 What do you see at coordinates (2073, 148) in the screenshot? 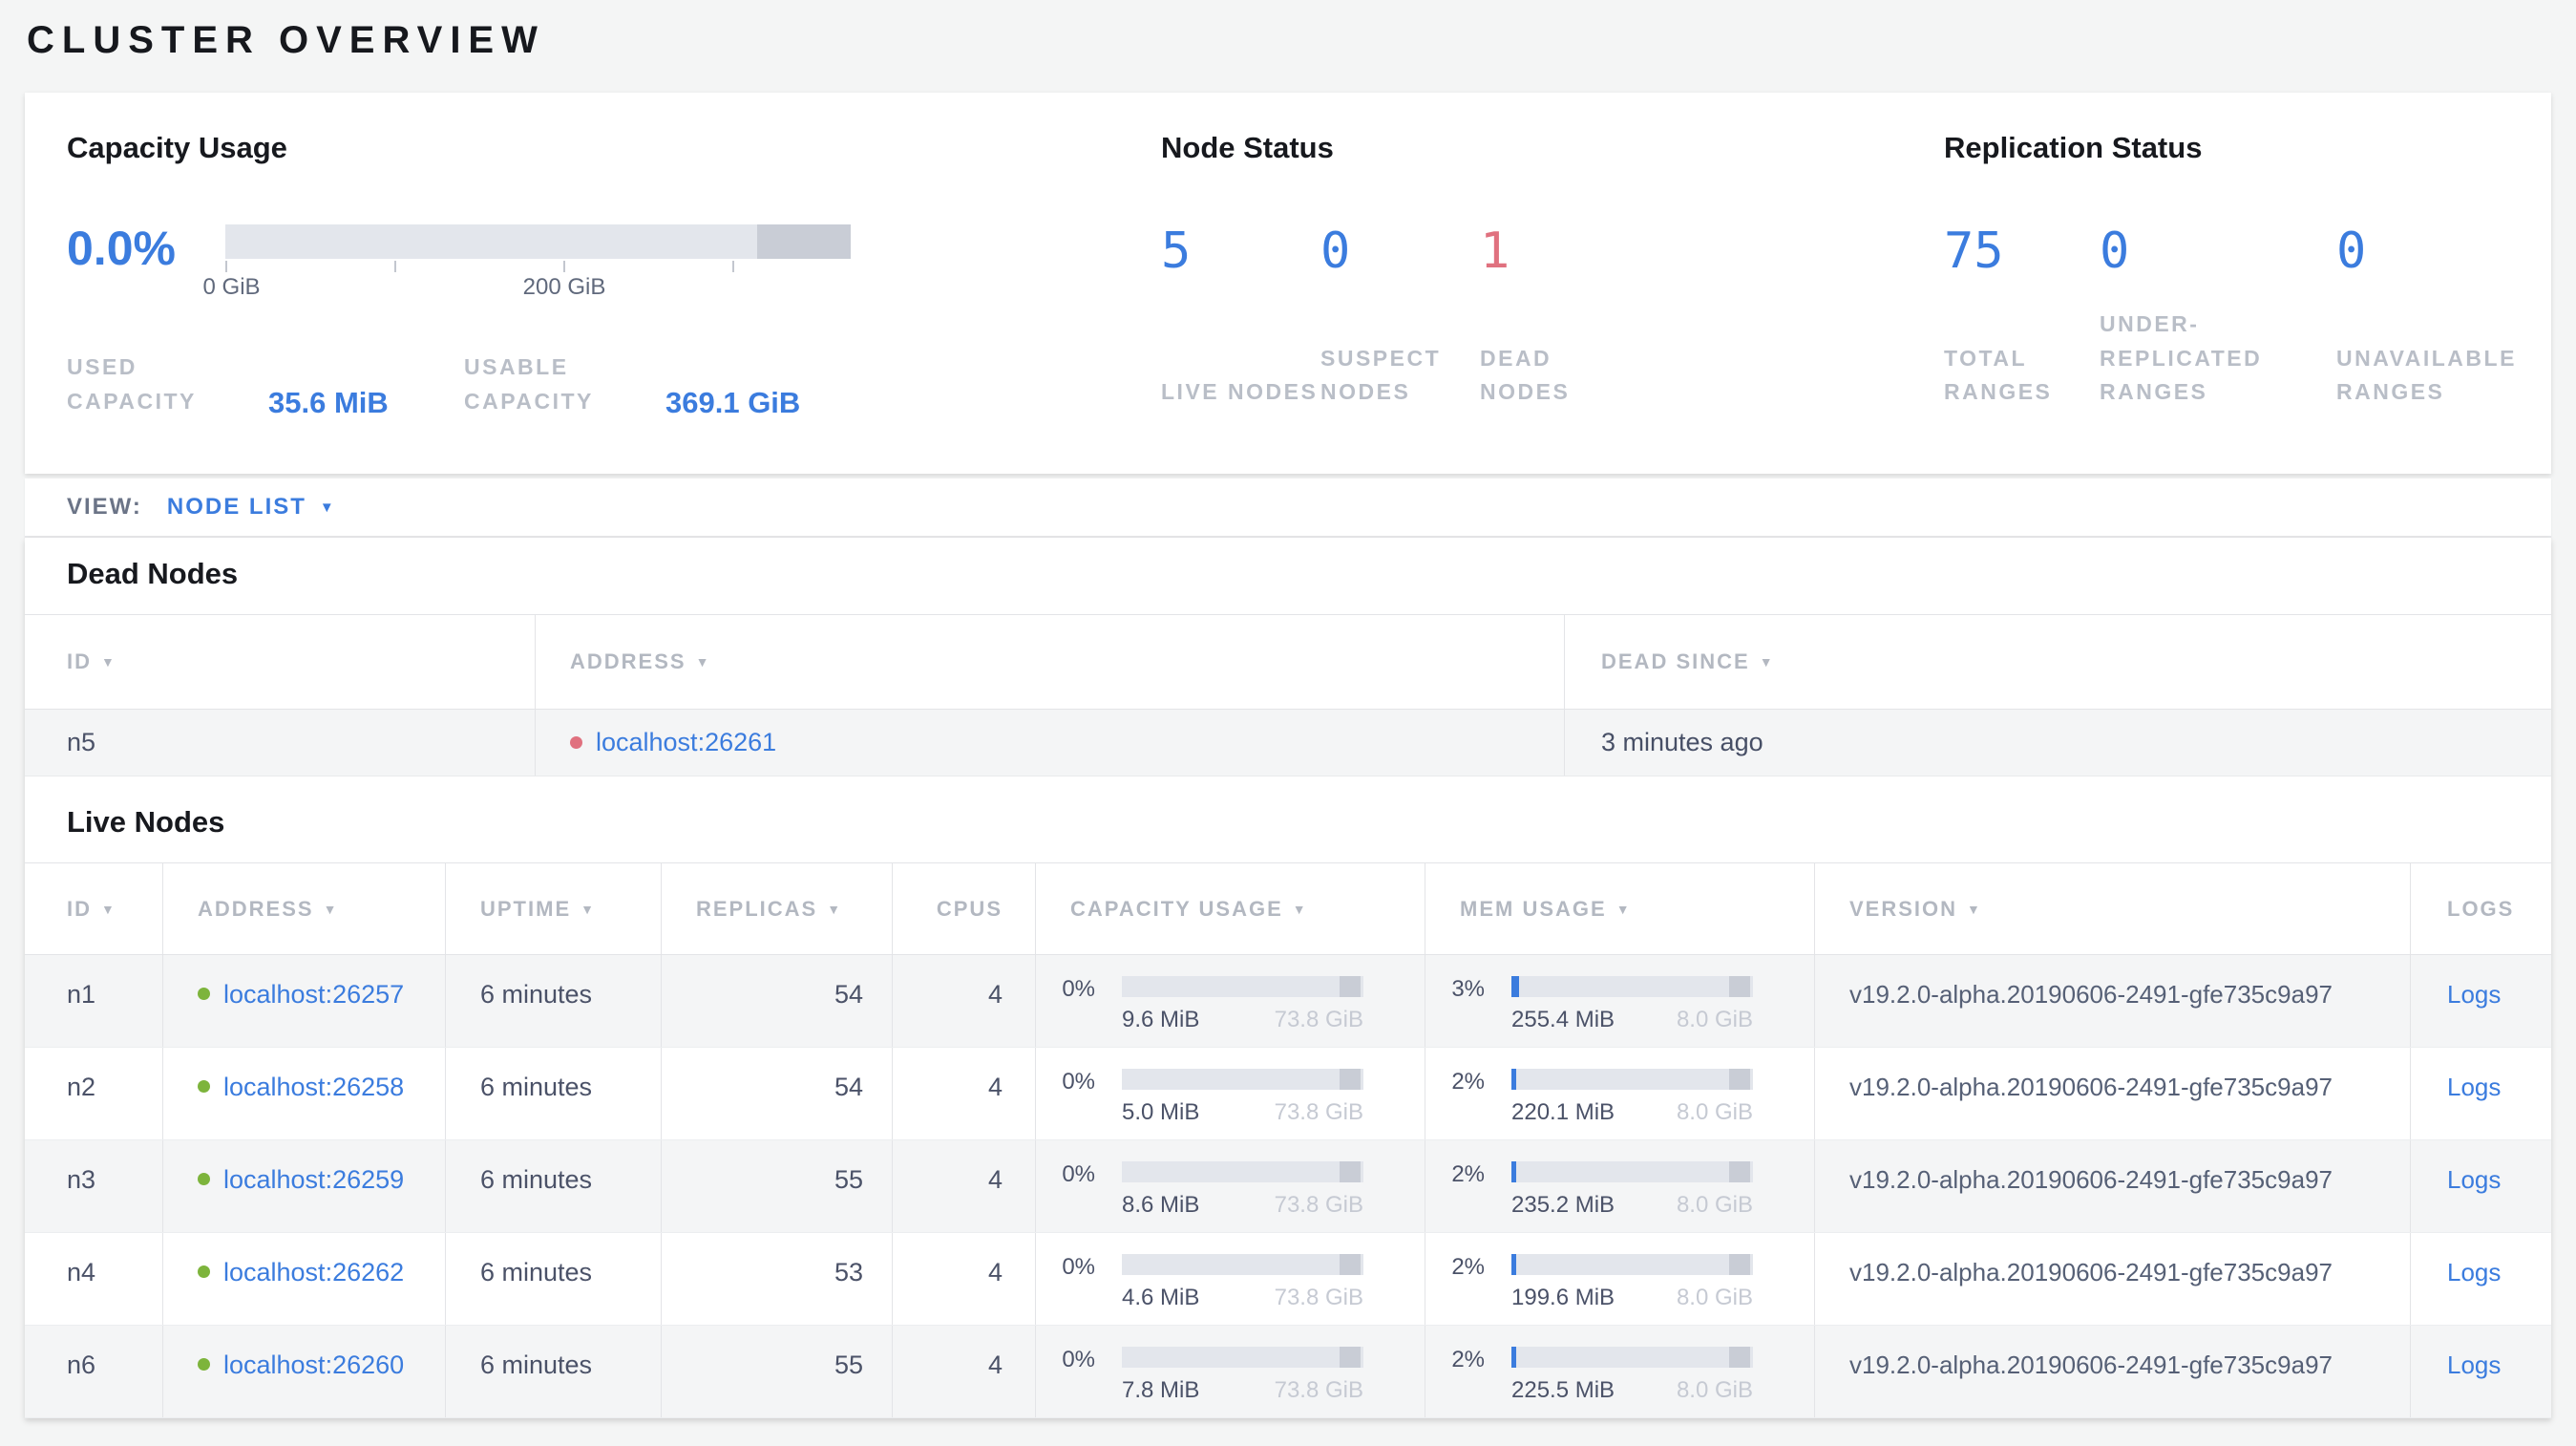
I see `replication-status-title: Replication Status` at bounding box center [2073, 148].